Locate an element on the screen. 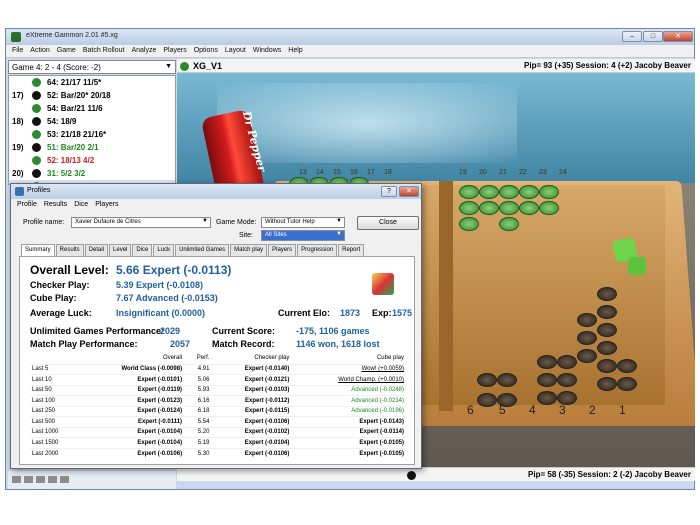  menu-options: Options is located at coordinates (206, 51).